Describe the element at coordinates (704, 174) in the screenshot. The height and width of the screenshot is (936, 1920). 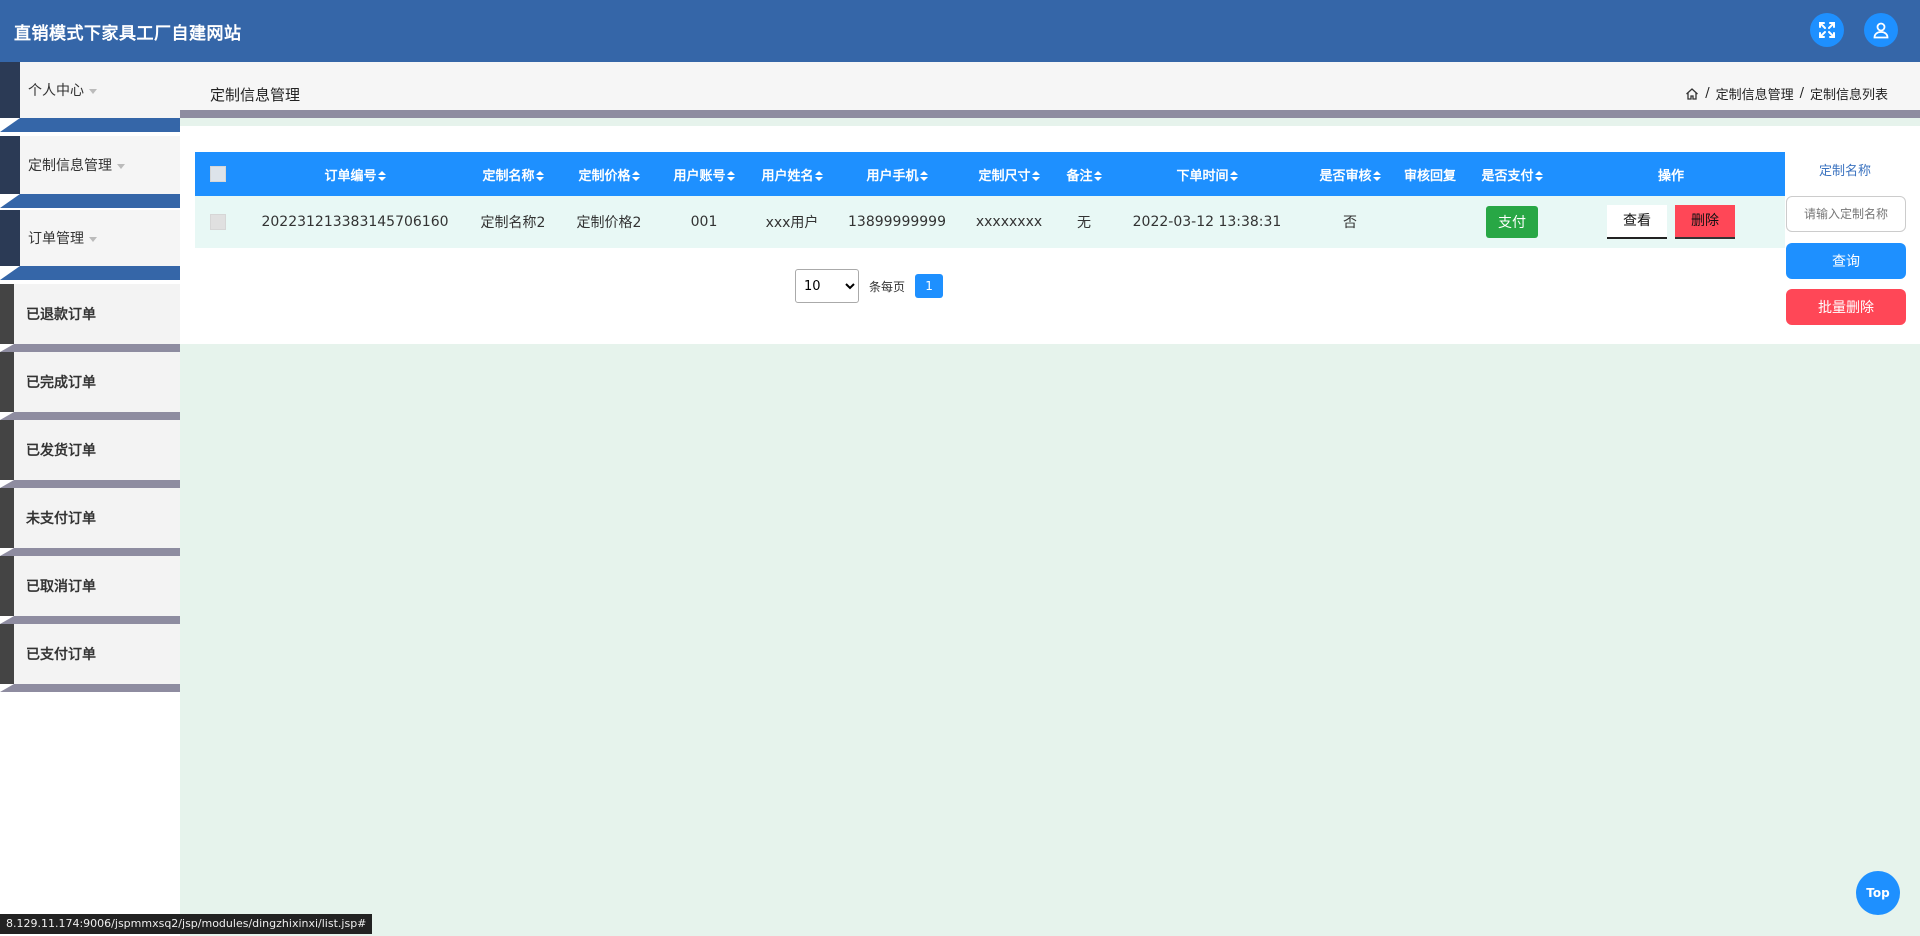
I see `column-header: 用户账号` at that location.